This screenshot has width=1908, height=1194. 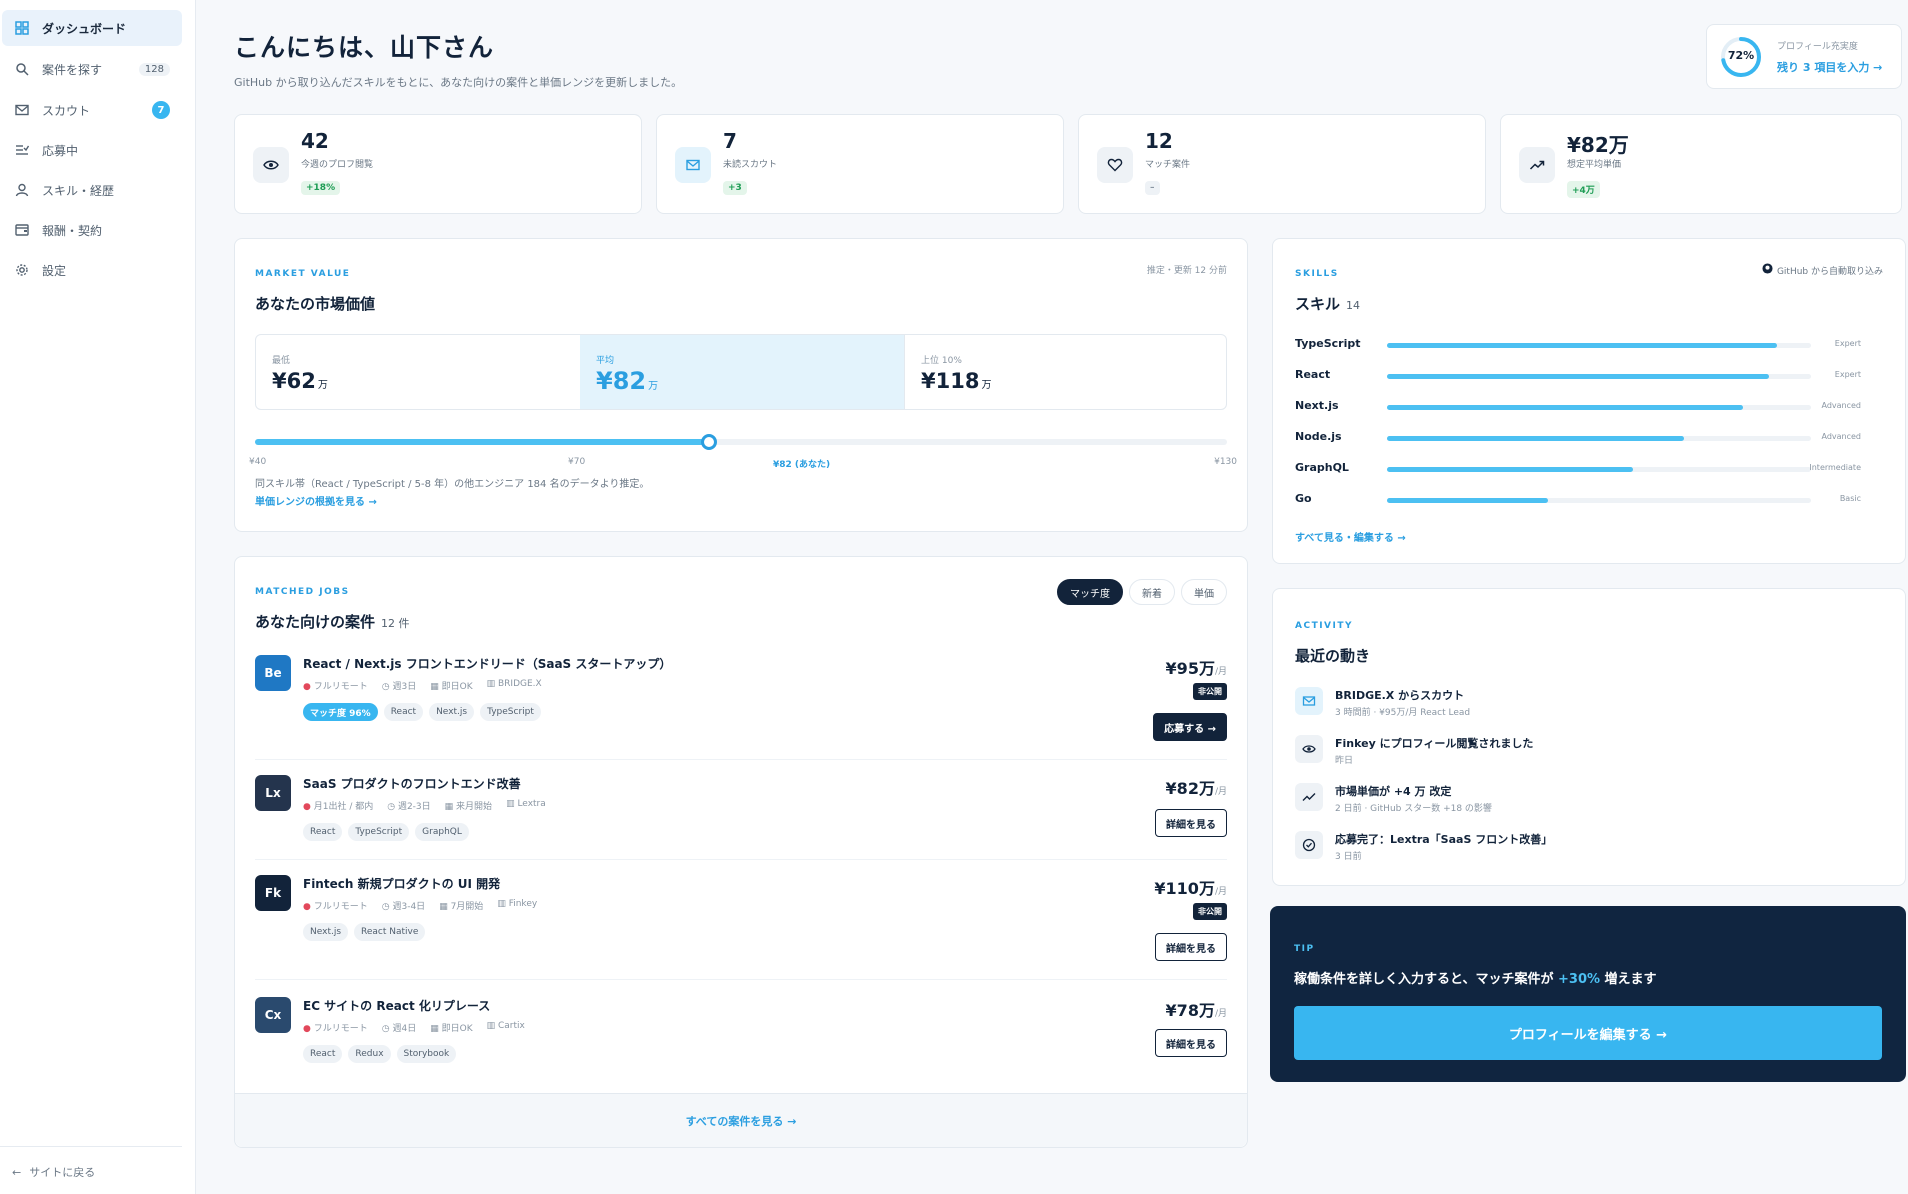 What do you see at coordinates (741, 1120) in the screenshot?
I see `view-all-jobs-link: すべての案件を見る →` at bounding box center [741, 1120].